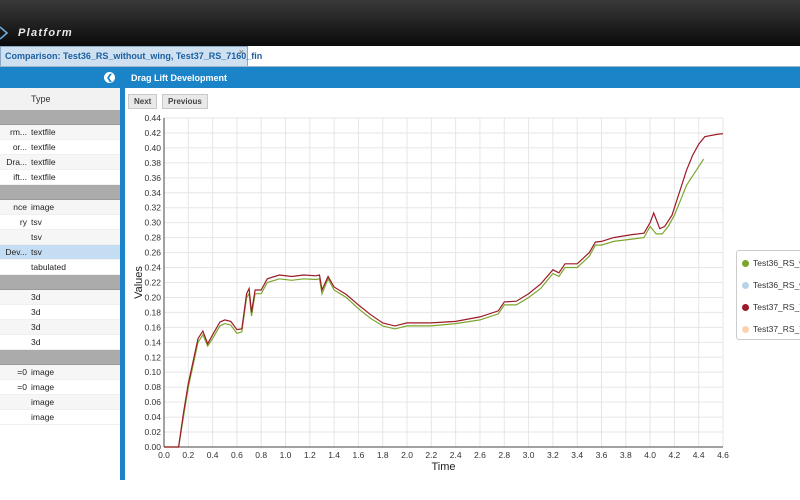 This screenshot has width=800, height=500. I want to click on x-tick-label: 2.4, so click(456, 455).